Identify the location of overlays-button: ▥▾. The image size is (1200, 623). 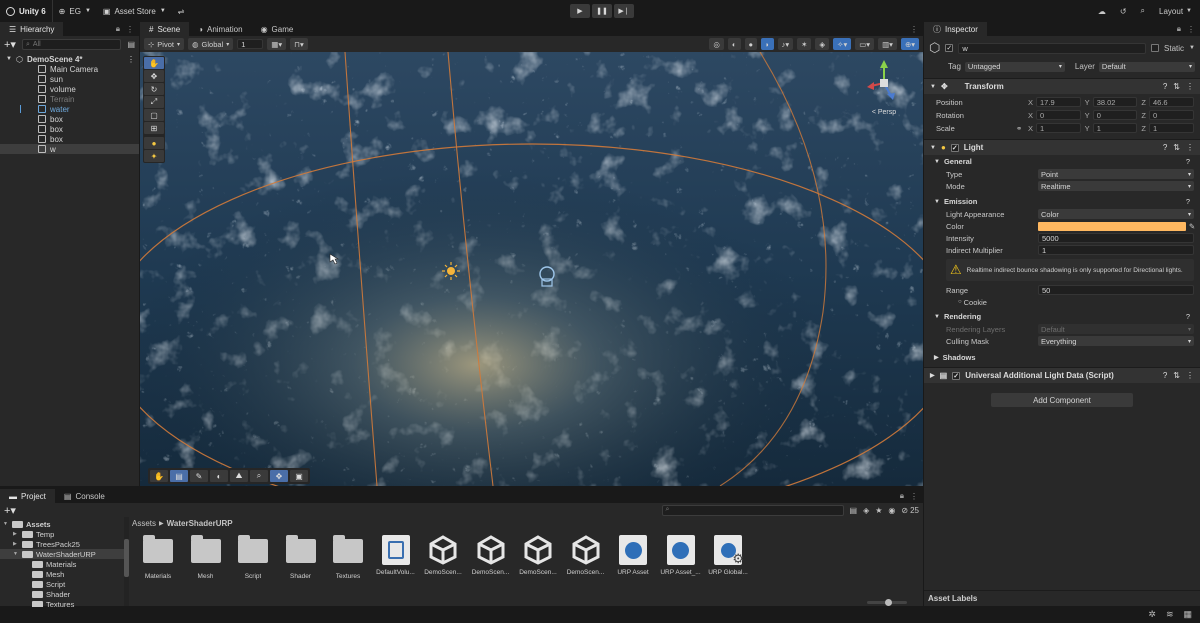
(887, 44).